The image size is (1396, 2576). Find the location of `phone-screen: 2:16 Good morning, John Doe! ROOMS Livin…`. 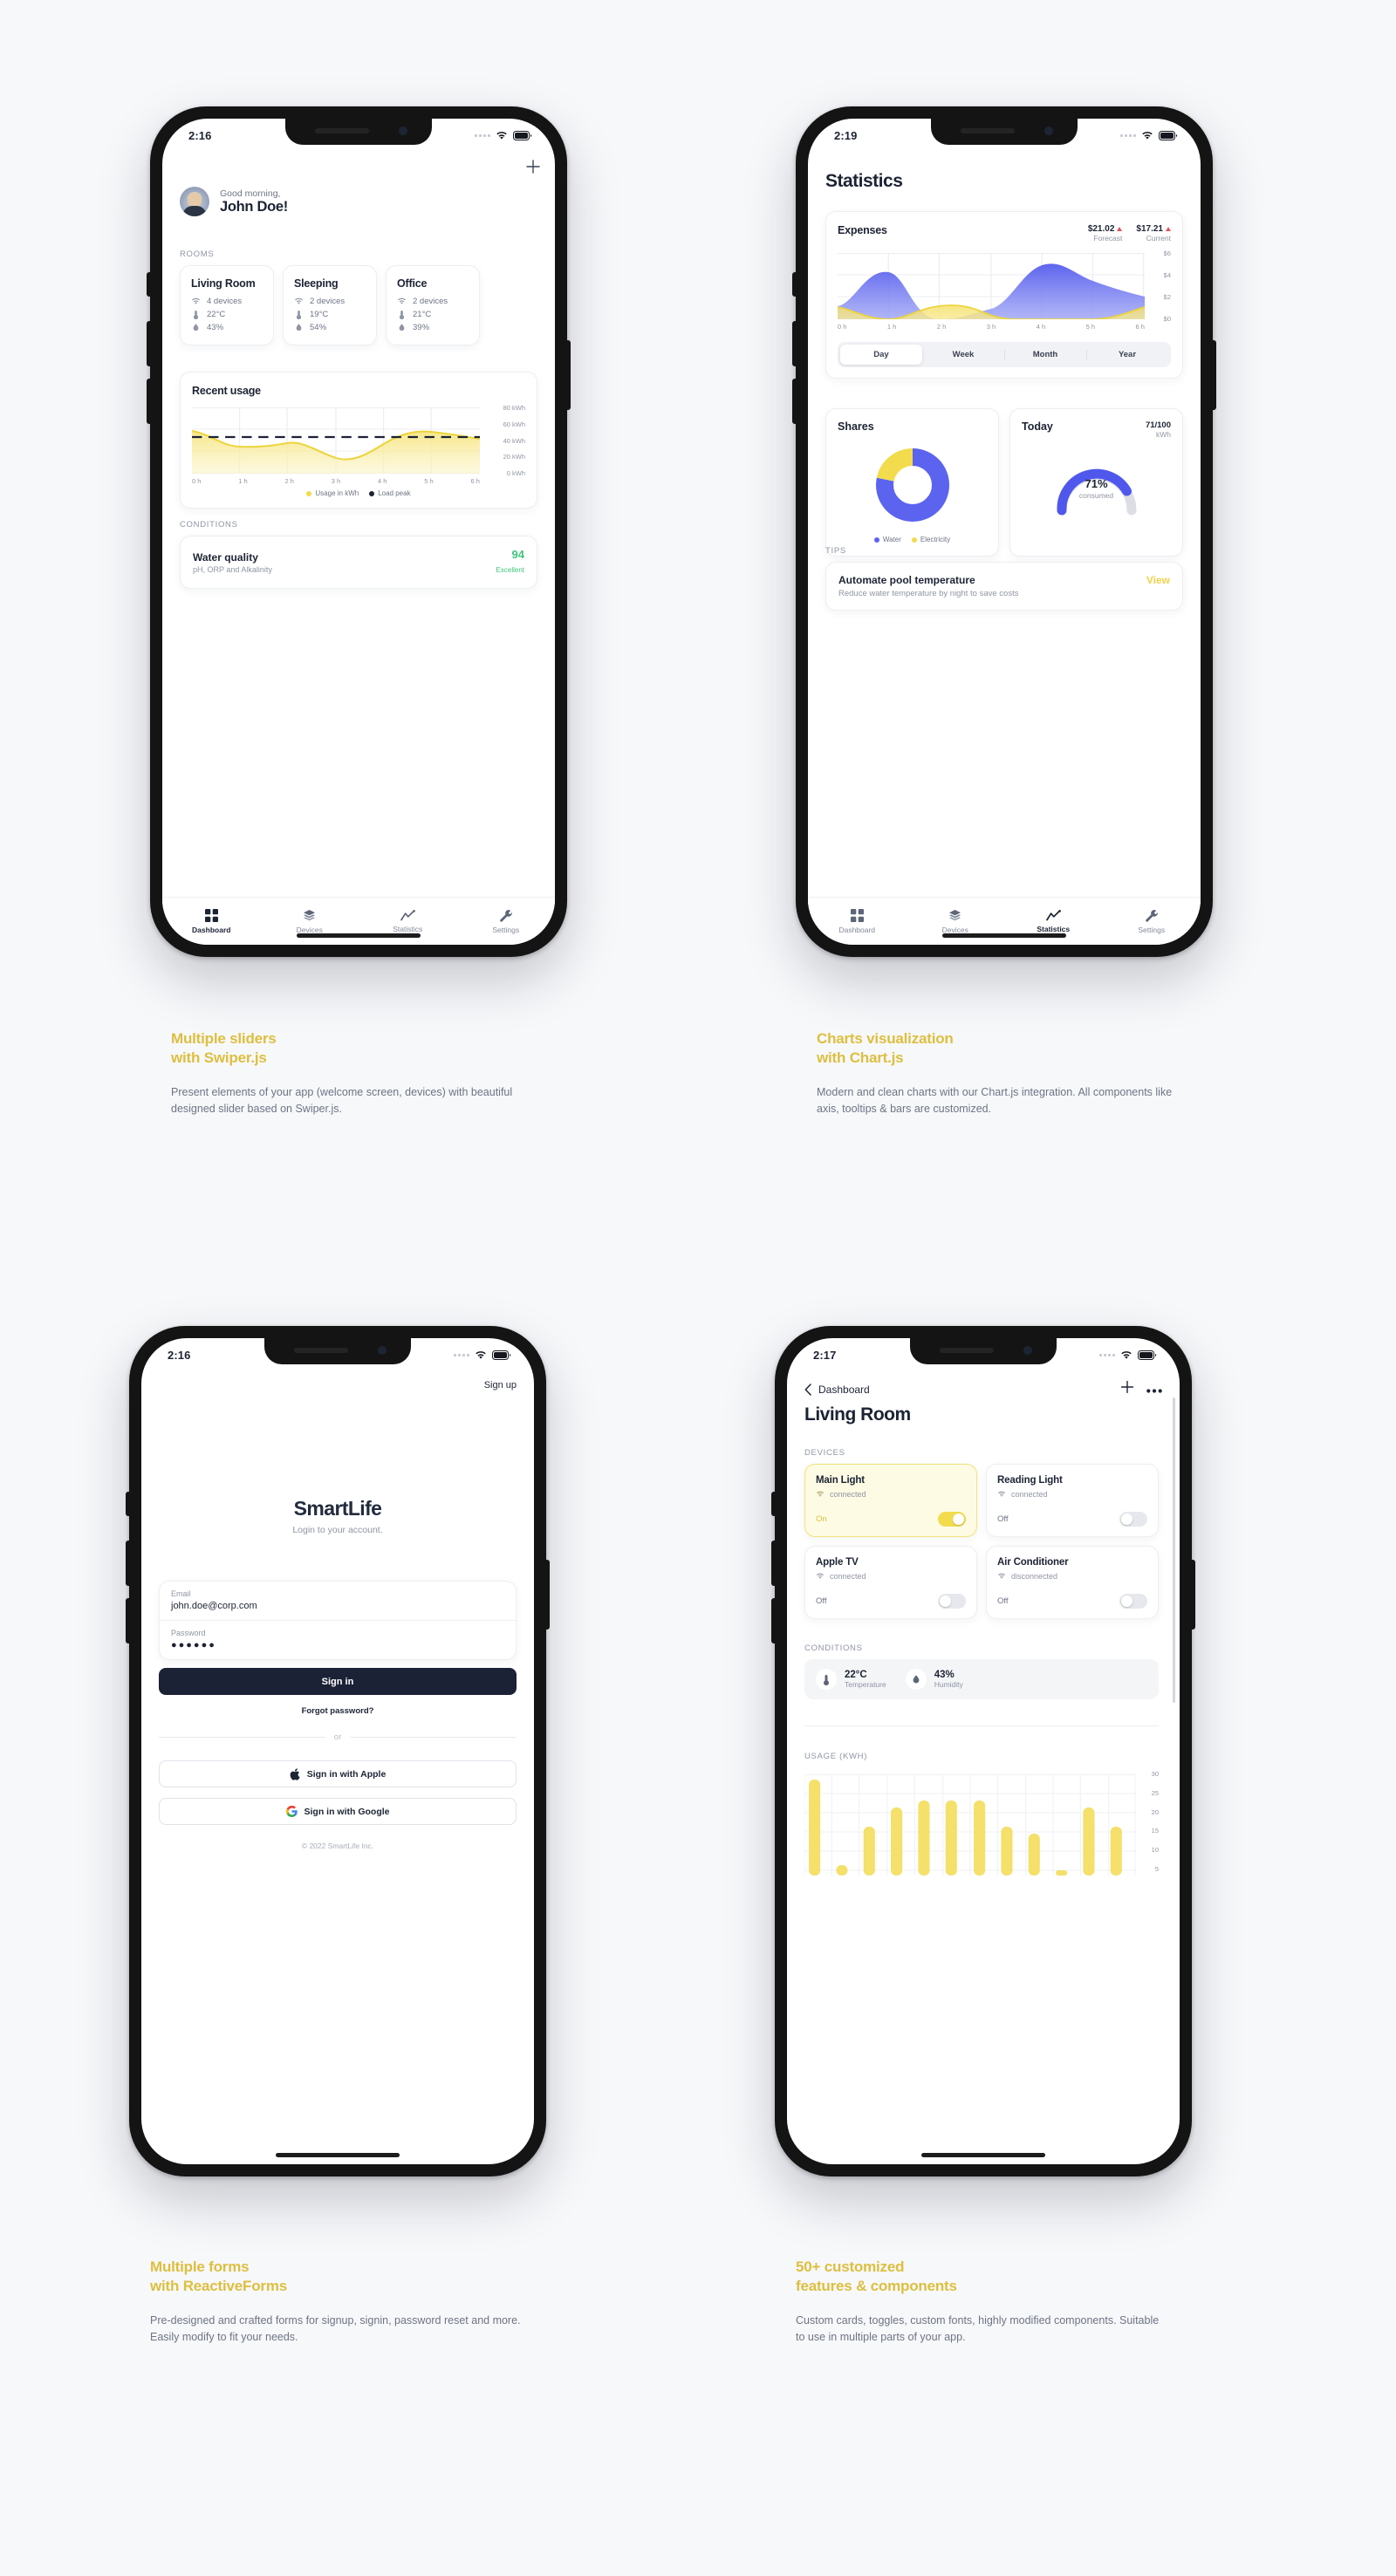

phone-screen: 2:16 Good morning, John Doe! ROOMS Livin… is located at coordinates (358, 532).